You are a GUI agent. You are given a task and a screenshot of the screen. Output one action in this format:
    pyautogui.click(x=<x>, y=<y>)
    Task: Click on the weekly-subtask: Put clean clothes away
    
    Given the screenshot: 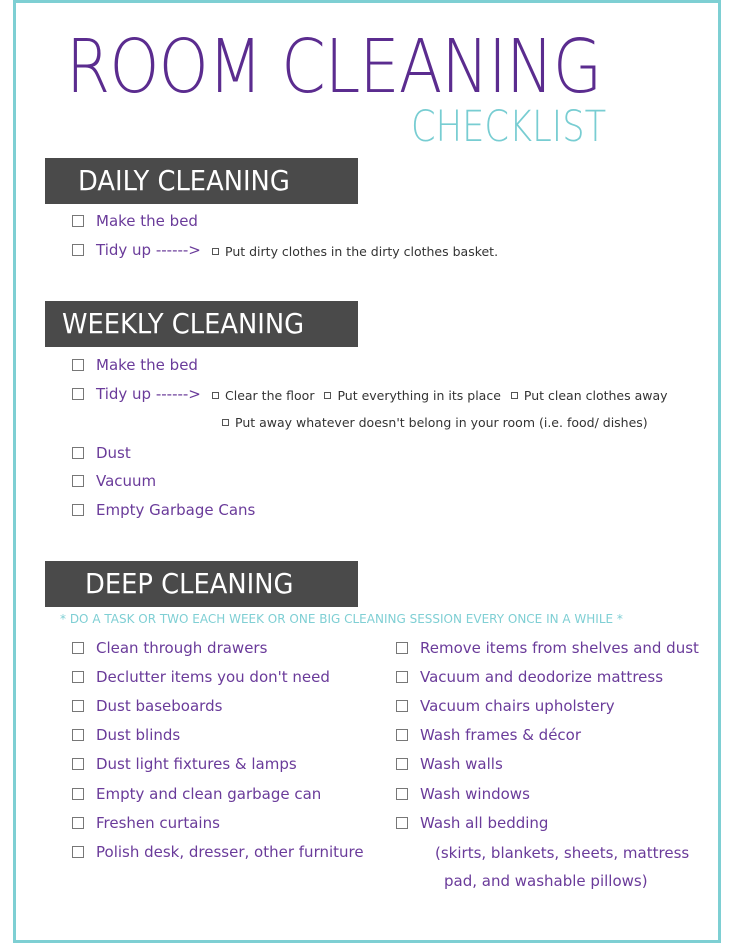 What is the action you would take?
    pyautogui.click(x=589, y=395)
    